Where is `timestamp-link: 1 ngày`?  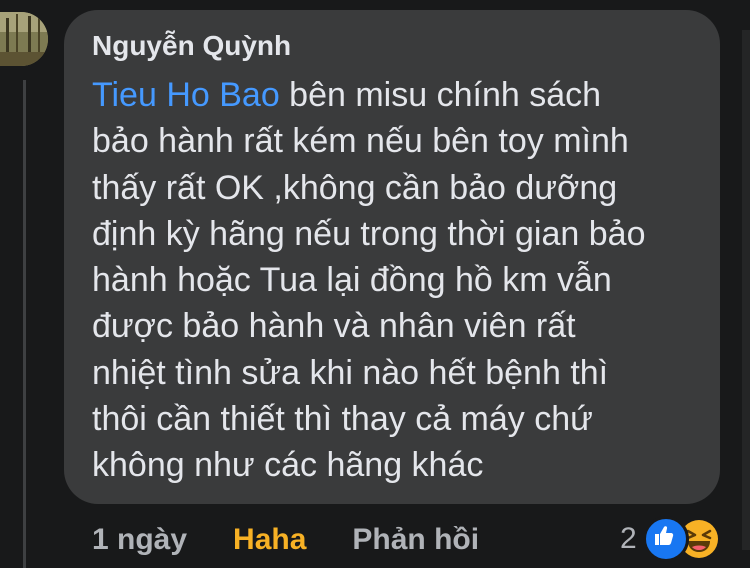 timestamp-link: 1 ngày is located at coordinates (139, 540).